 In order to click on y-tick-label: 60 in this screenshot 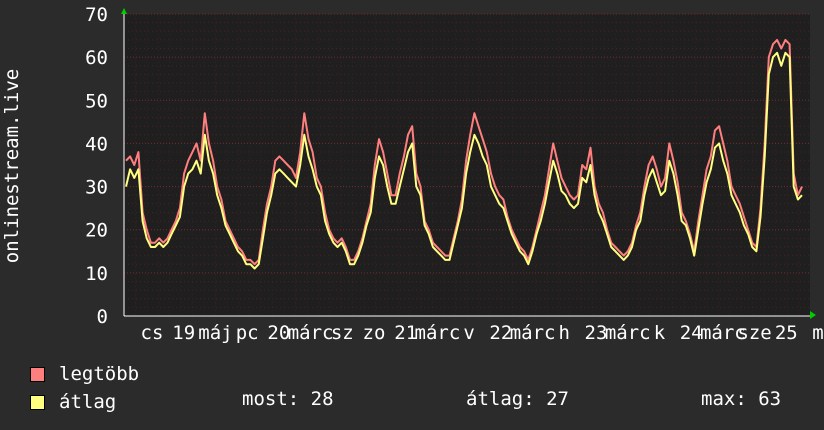, I will do `click(96, 58)`.